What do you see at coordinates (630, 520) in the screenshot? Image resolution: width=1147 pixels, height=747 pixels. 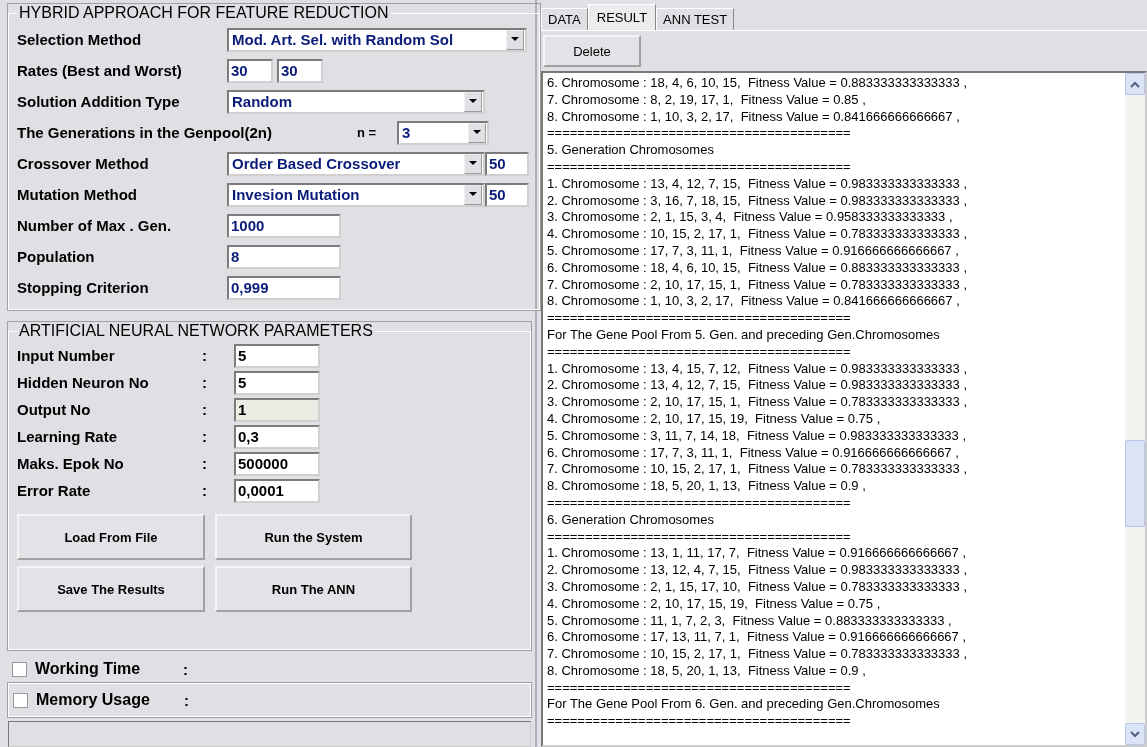 I see `output-line: 6. Generation Chromosomes` at bounding box center [630, 520].